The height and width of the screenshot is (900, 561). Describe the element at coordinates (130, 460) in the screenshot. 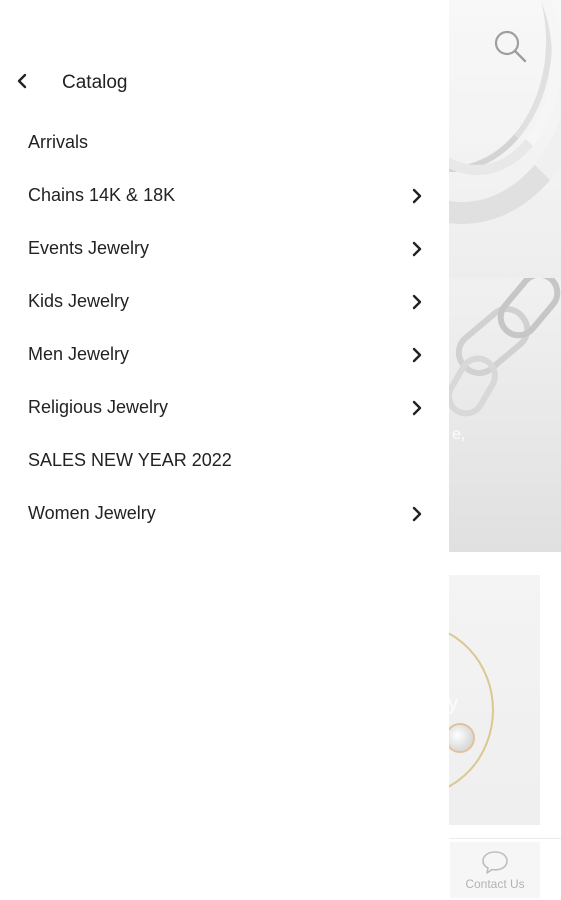

I see `menu-item-label: SALES NEW YEAR 2022` at that location.